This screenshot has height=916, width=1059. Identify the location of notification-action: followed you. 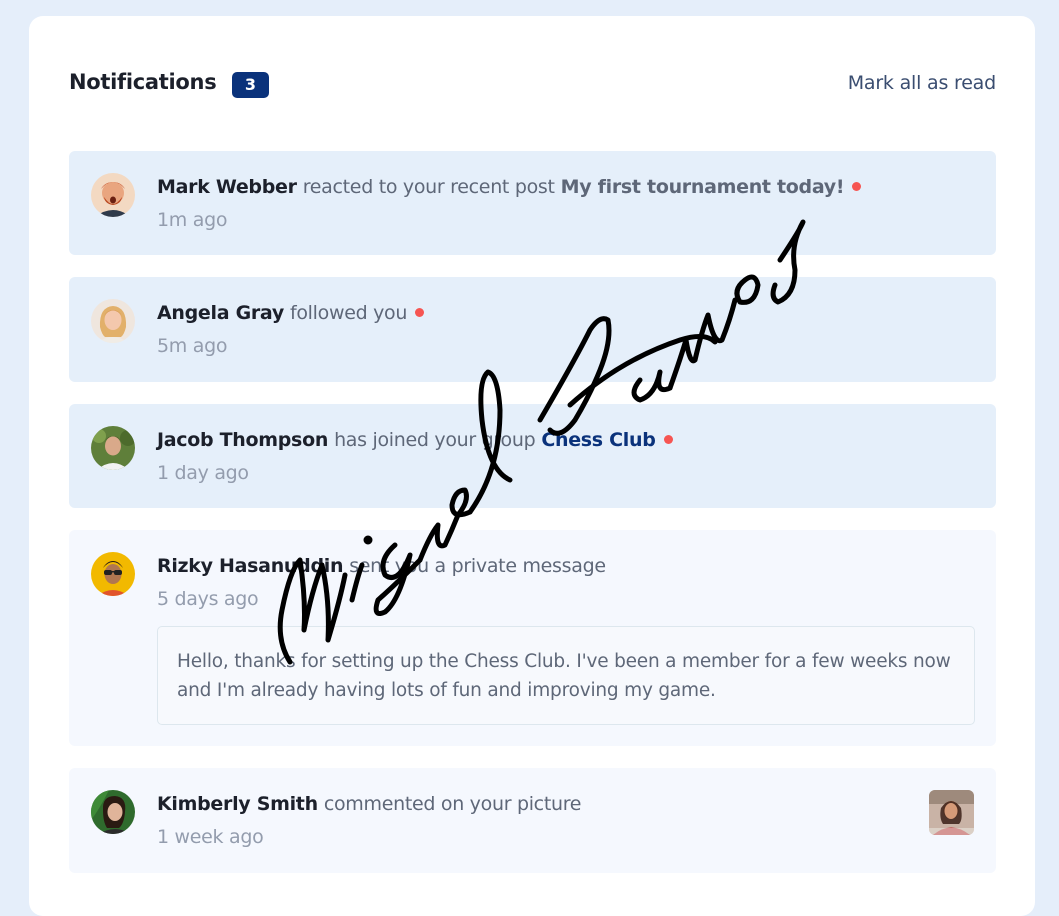
(348, 313).